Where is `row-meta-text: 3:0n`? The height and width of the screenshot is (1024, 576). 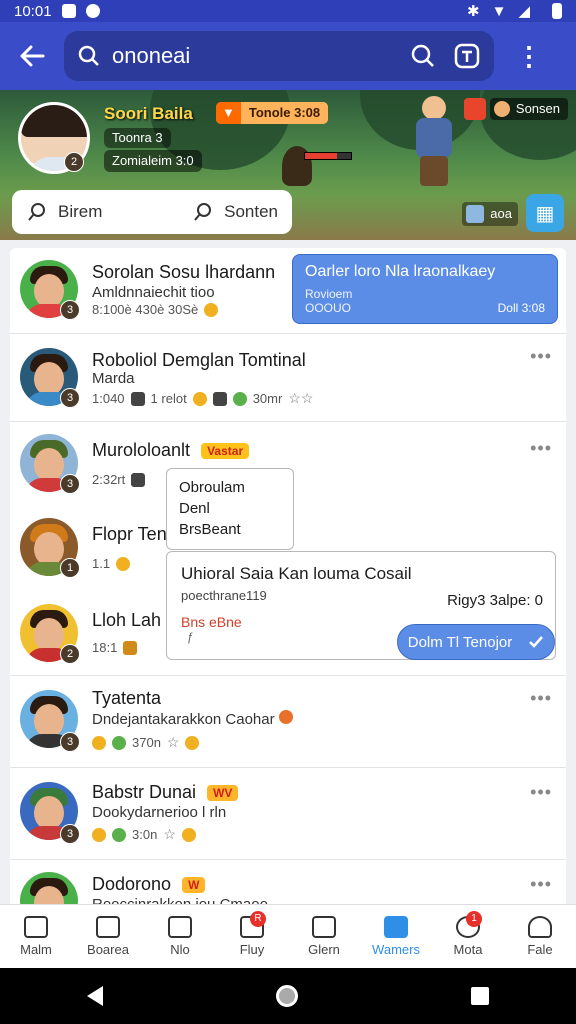
row-meta-text: 3:0n is located at coordinates (145, 834).